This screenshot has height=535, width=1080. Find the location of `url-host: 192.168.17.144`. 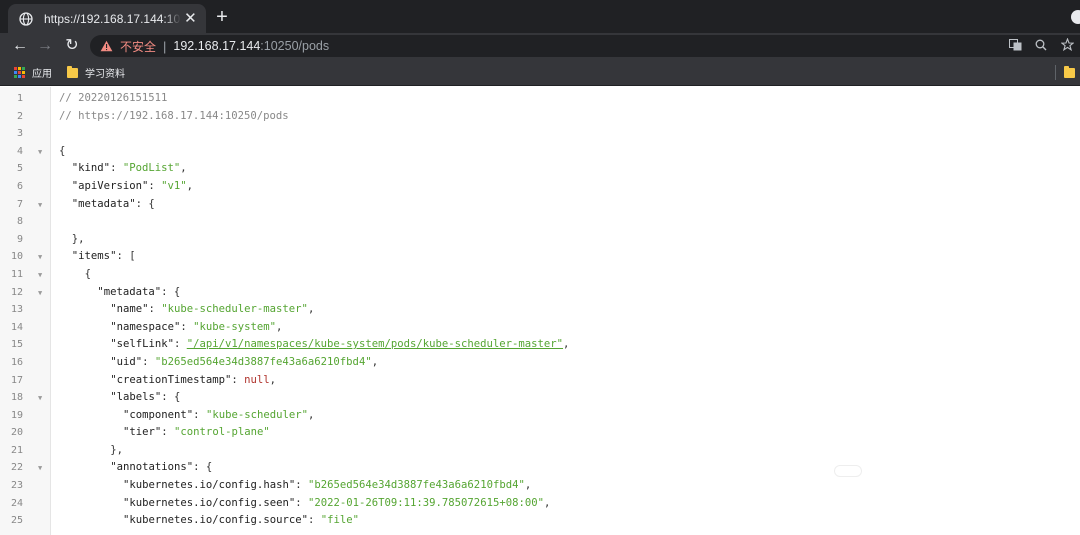

url-host: 192.168.17.144 is located at coordinates (217, 46).